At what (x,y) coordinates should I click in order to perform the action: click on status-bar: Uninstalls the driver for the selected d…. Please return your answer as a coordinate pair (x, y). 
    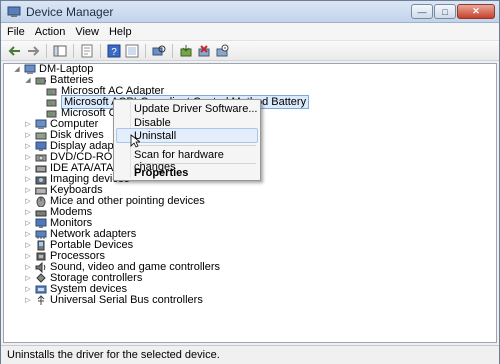
    Looking at the image, I should click on (250, 354).